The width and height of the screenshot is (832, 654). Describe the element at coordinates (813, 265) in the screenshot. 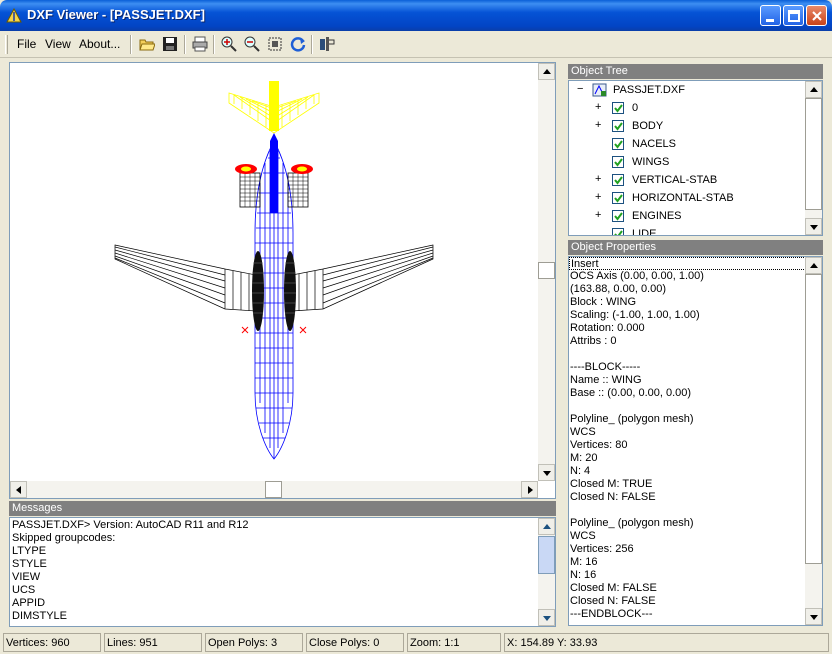

I see `props-scroll-up` at that location.